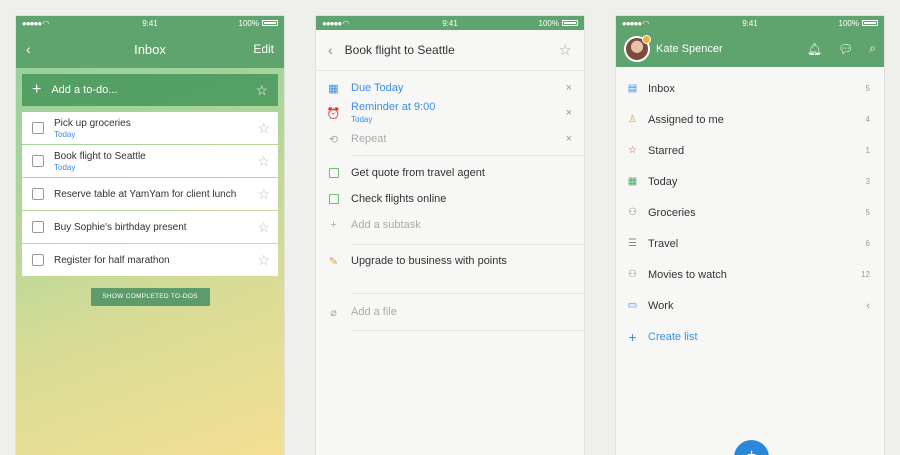 This screenshot has width=900, height=455. Describe the element at coordinates (868, 306) in the screenshot. I see `chevron-left-icon: ‹` at that location.